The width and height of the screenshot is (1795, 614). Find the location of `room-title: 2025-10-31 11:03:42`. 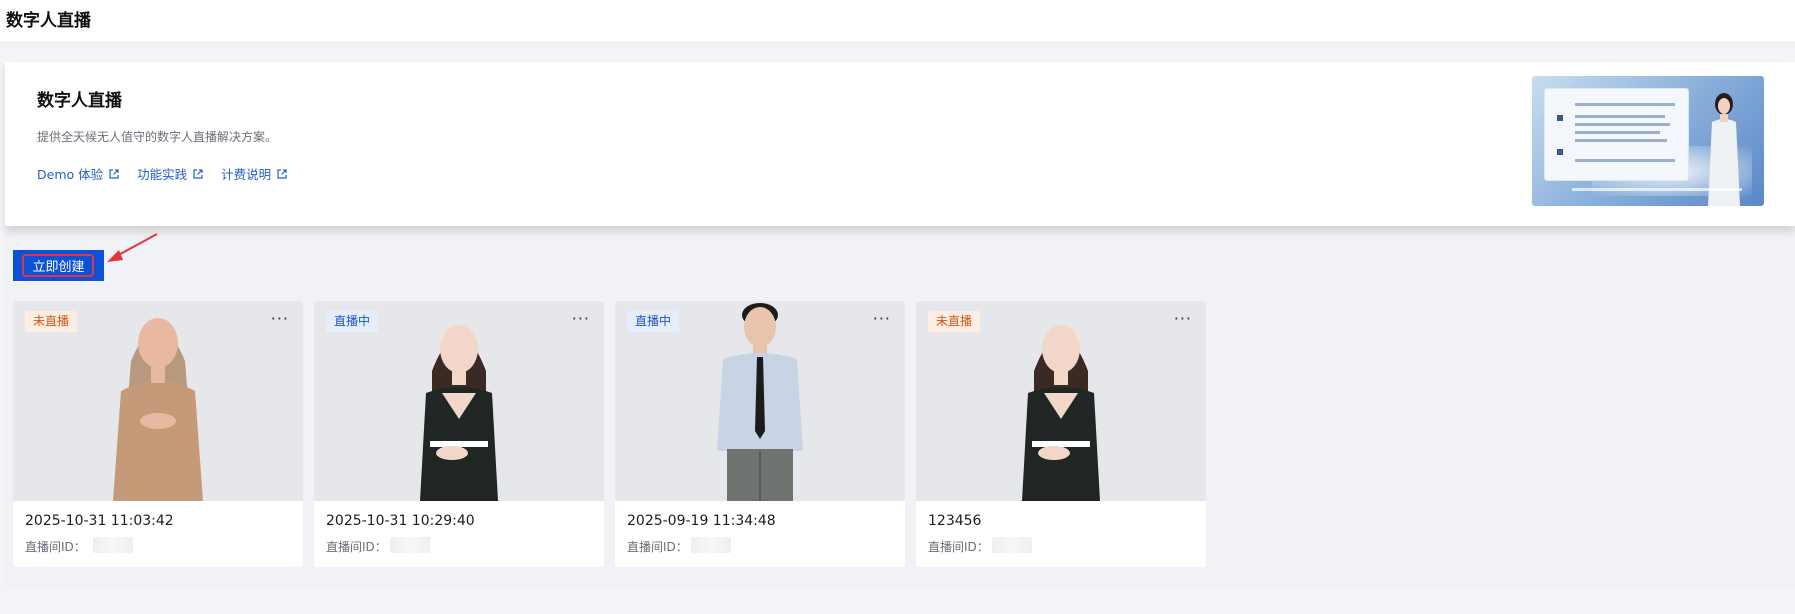

room-title: 2025-10-31 11:03:42 is located at coordinates (99, 521).